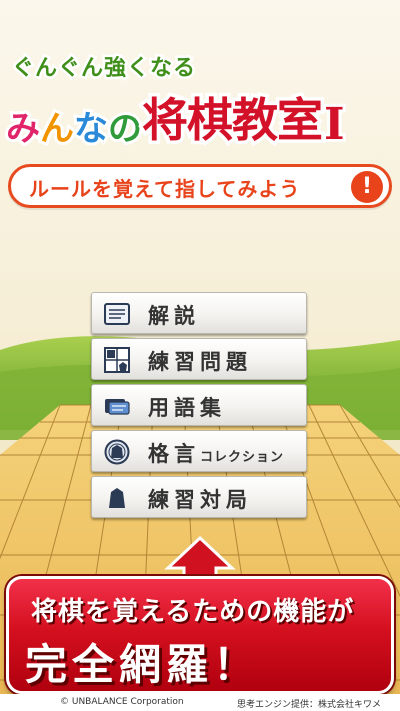 The image size is (400, 711). I want to click on banner-text: ルールを覚えて指してみよう, so click(165, 189).